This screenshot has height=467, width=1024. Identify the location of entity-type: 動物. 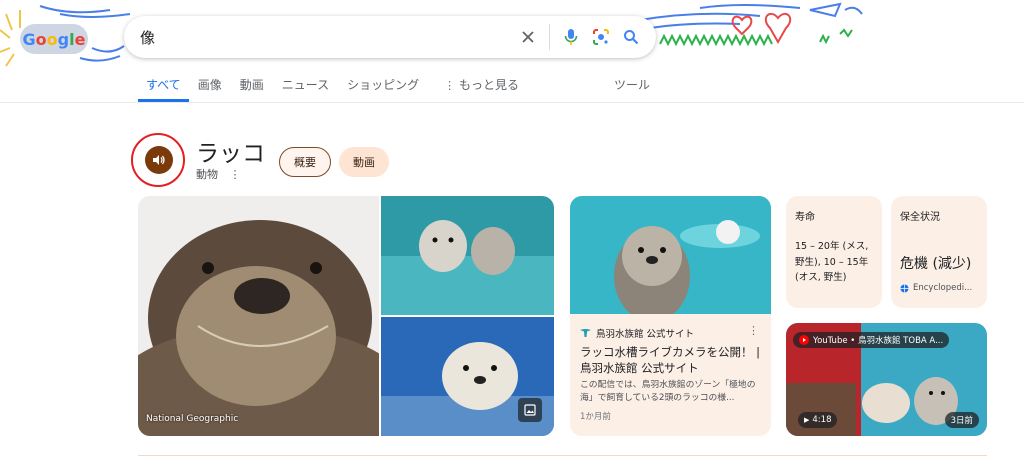
(207, 174).